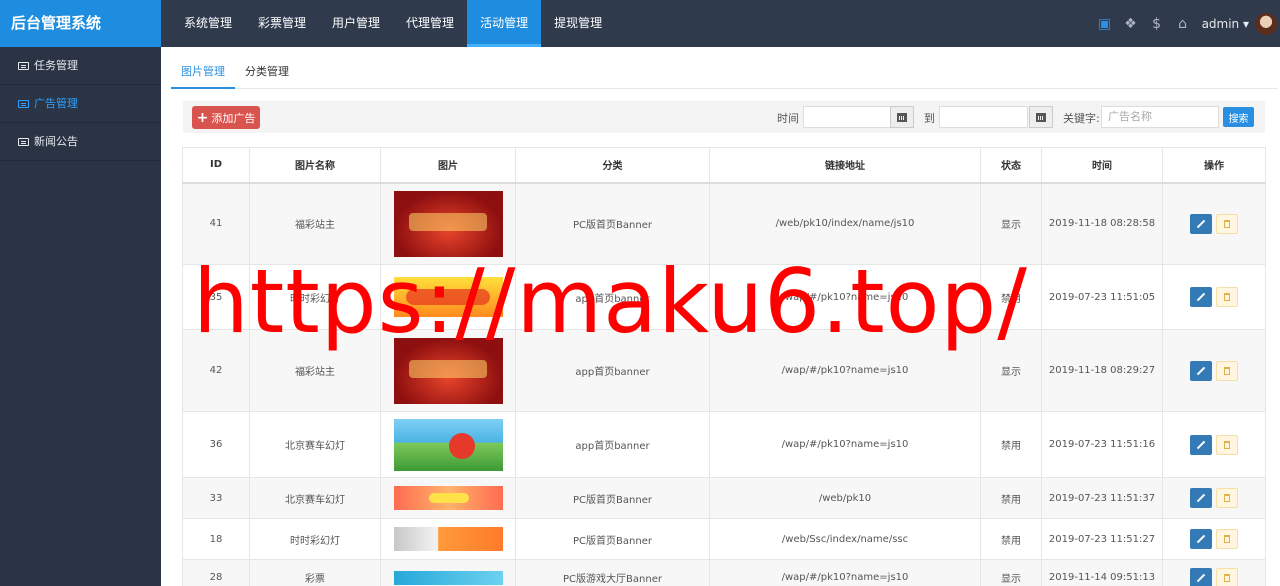 This screenshot has height=586, width=1280. I want to click on sidebar-item-tasks: 任务管理, so click(80, 66).